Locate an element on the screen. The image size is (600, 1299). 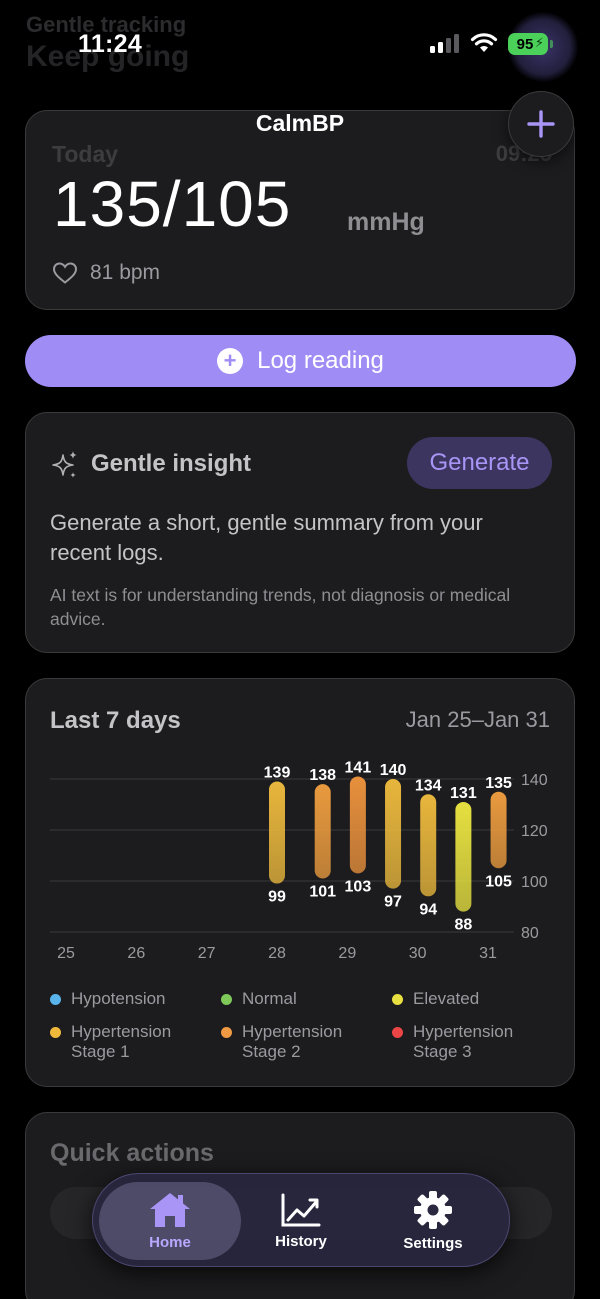
systolic-label: 138 is located at coordinates (322, 775).